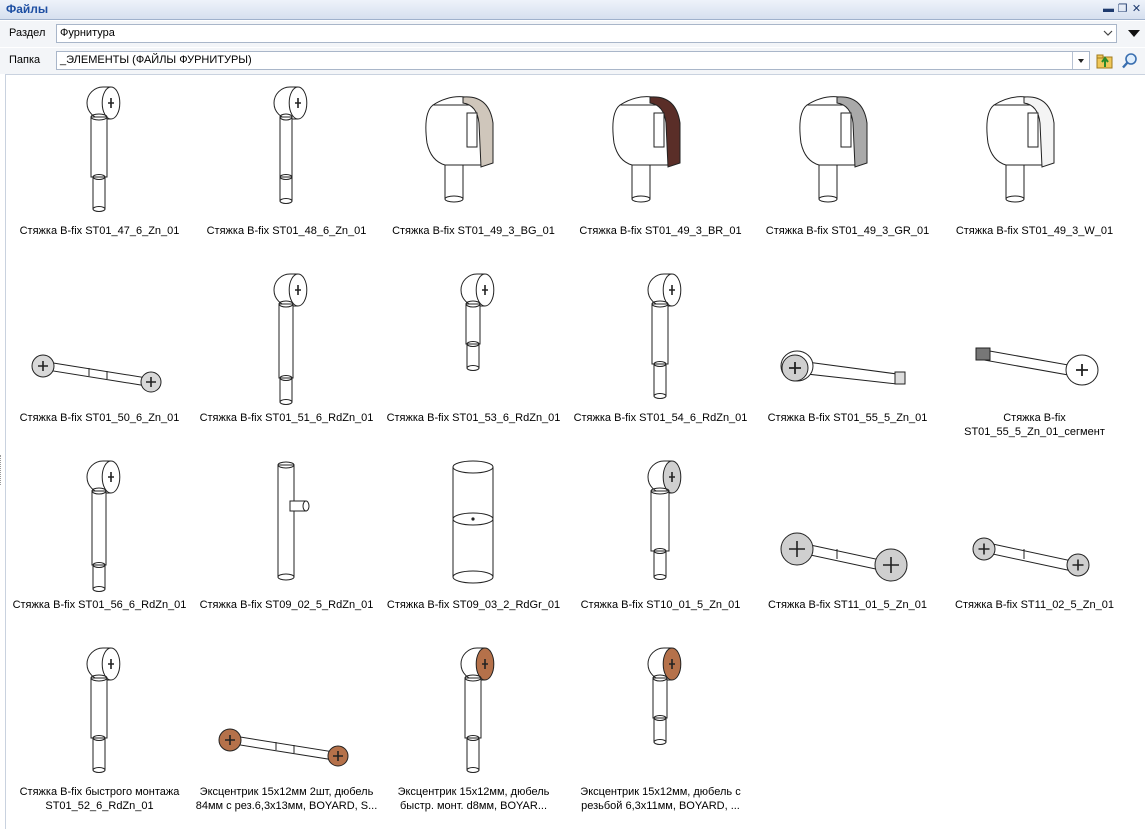 Image resolution: width=1145 pixels, height=829 pixels. I want to click on file-thumbnail-item: Стяжка B-fix ST01_48_6_Zn_01, so click(286, 168).